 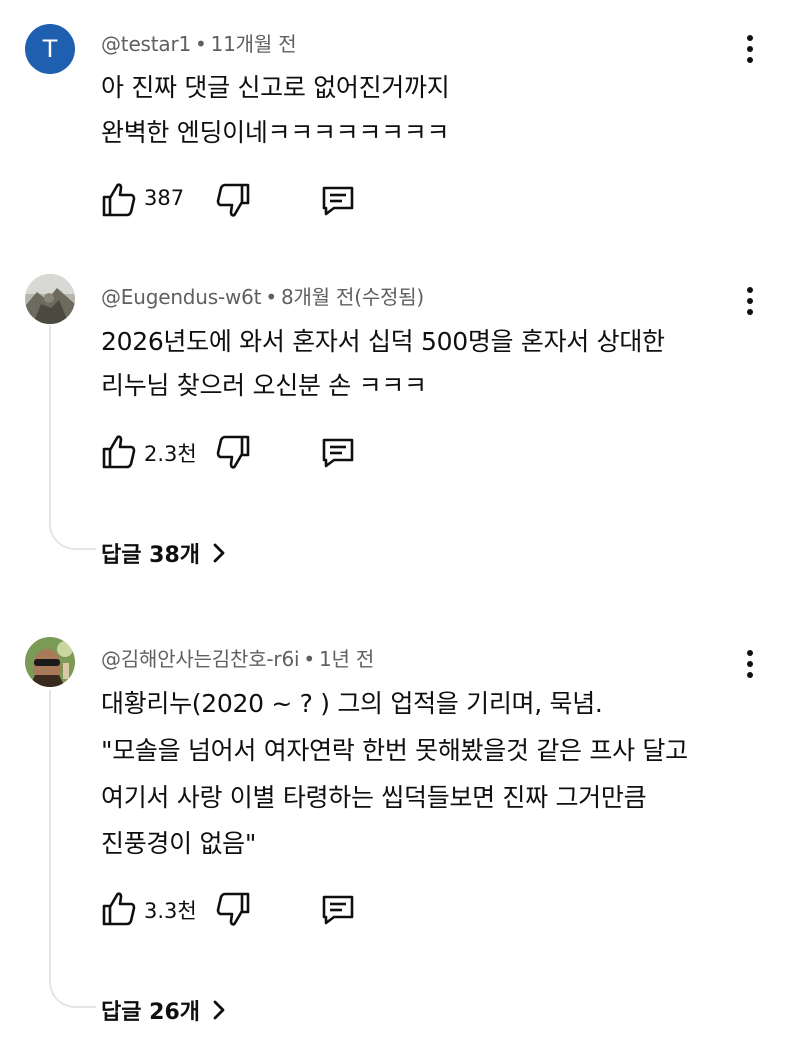 I want to click on comment-text-line: 2026년도에 와서 혼자서 십덕 500명을 혼자서 상대한, so click(x=383, y=341).